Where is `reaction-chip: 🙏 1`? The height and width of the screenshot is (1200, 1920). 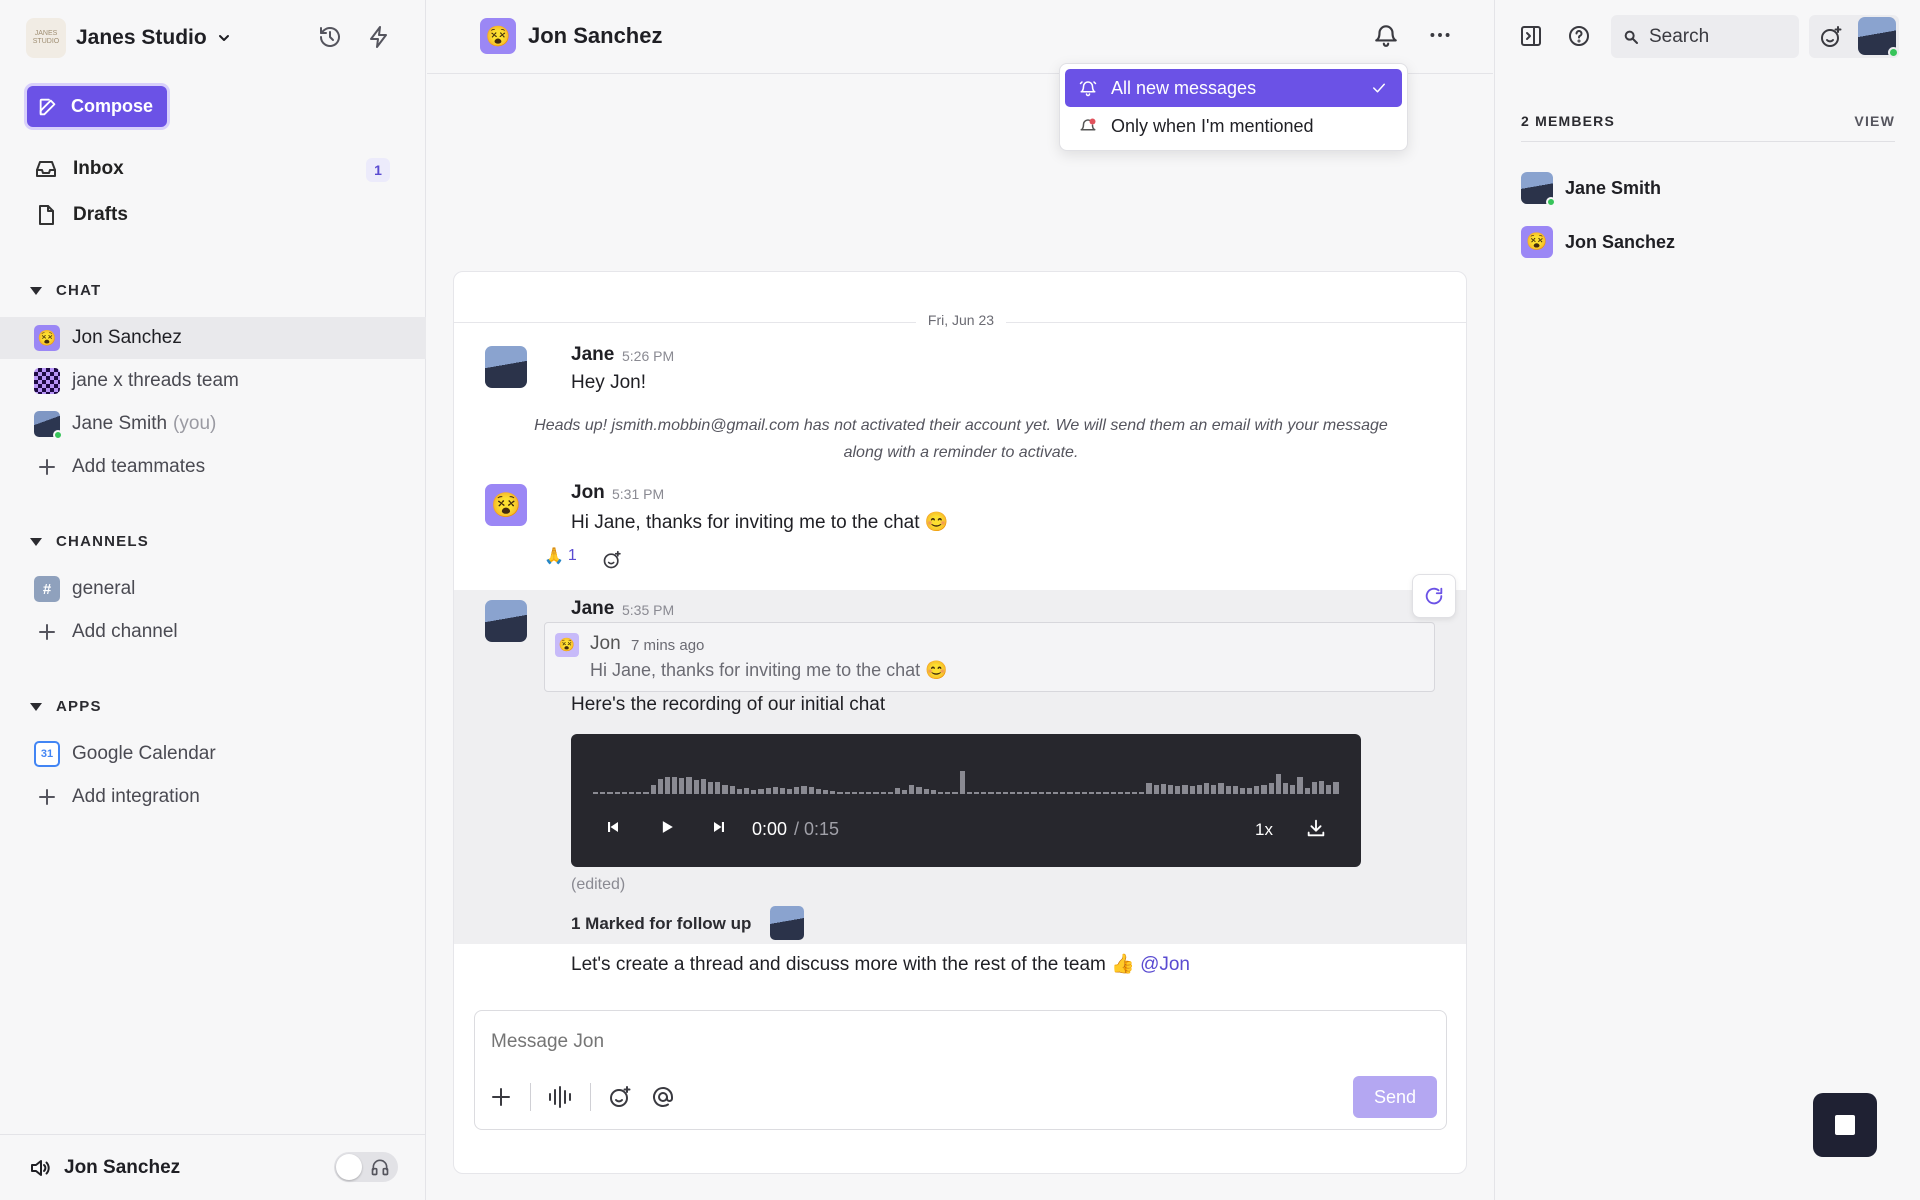 reaction-chip: 🙏 1 is located at coordinates (560, 556).